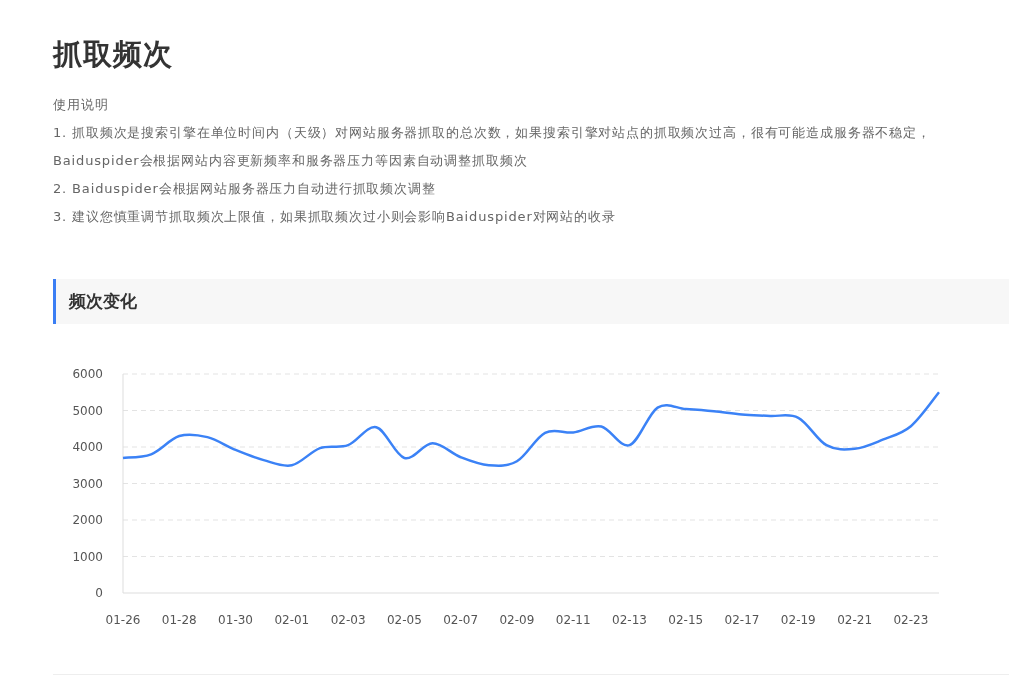 The height and width of the screenshot is (675, 1035). I want to click on x-axis-label: 02-23, so click(911, 620).